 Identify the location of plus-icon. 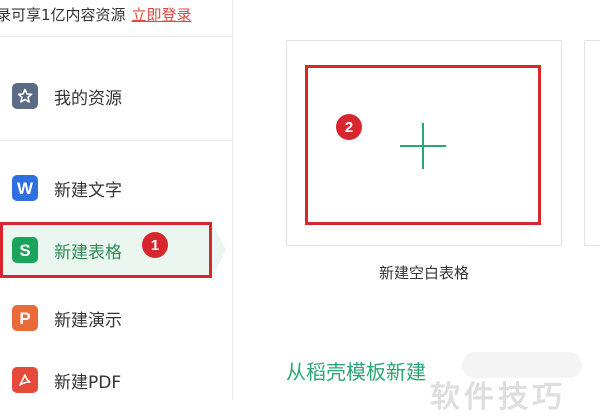
(423, 146).